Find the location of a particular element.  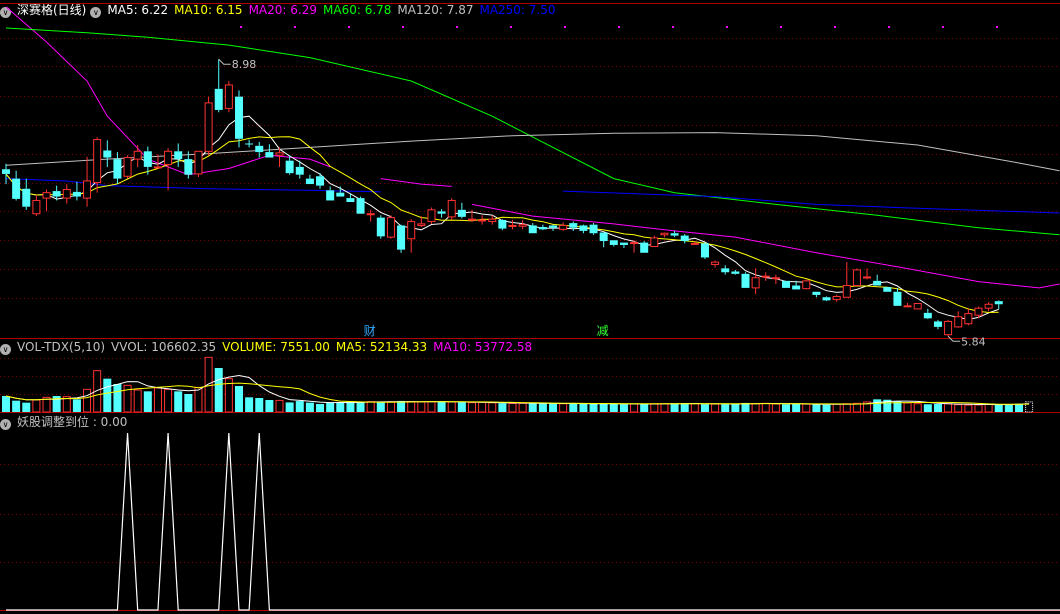

low-price-label: 5.84 is located at coordinates (973, 341).